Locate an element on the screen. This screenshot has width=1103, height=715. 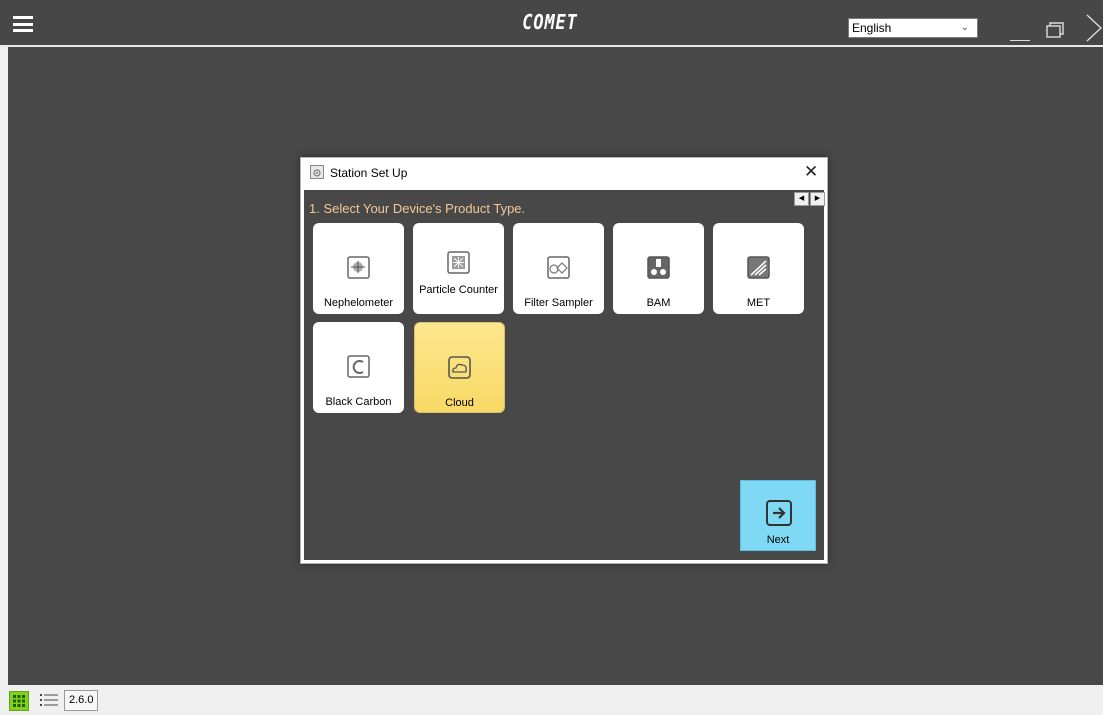
tile-nephelometer: Nephelometer is located at coordinates (358, 268).